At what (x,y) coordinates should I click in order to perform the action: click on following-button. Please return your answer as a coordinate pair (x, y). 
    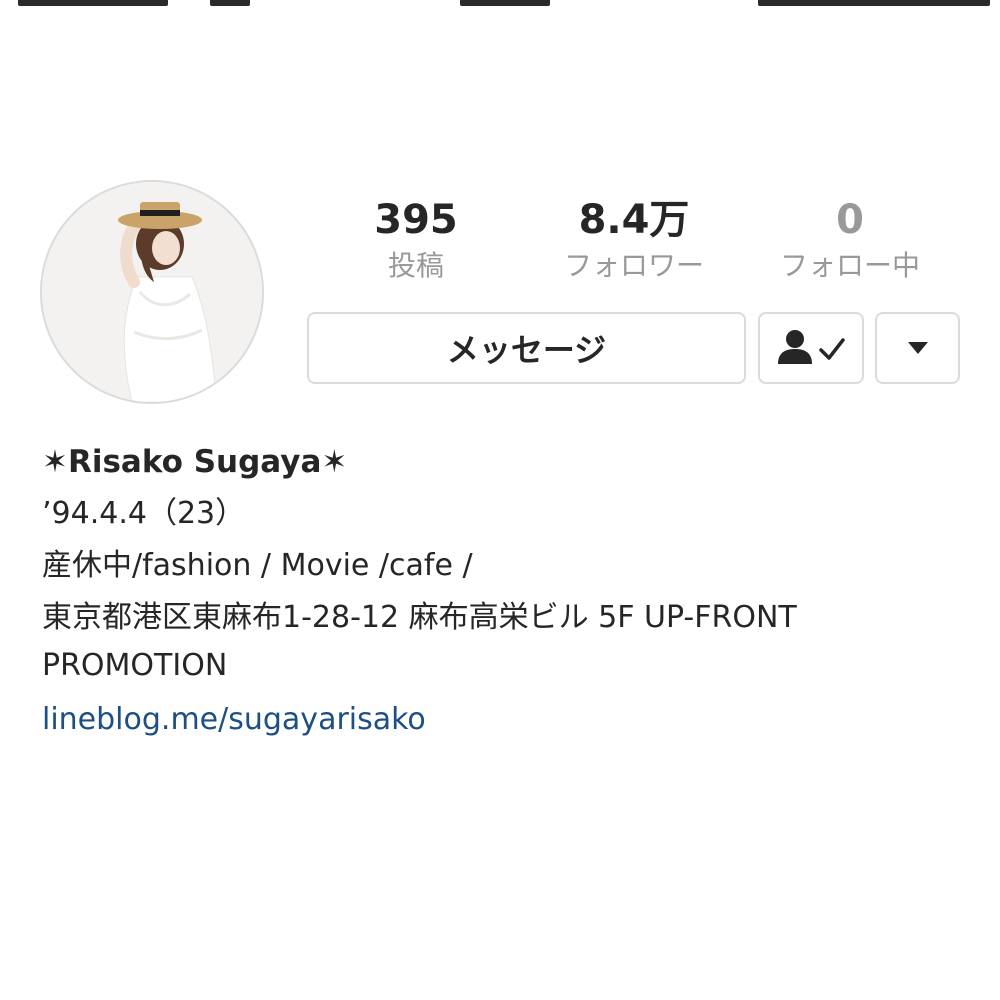
    Looking at the image, I should click on (811, 348).